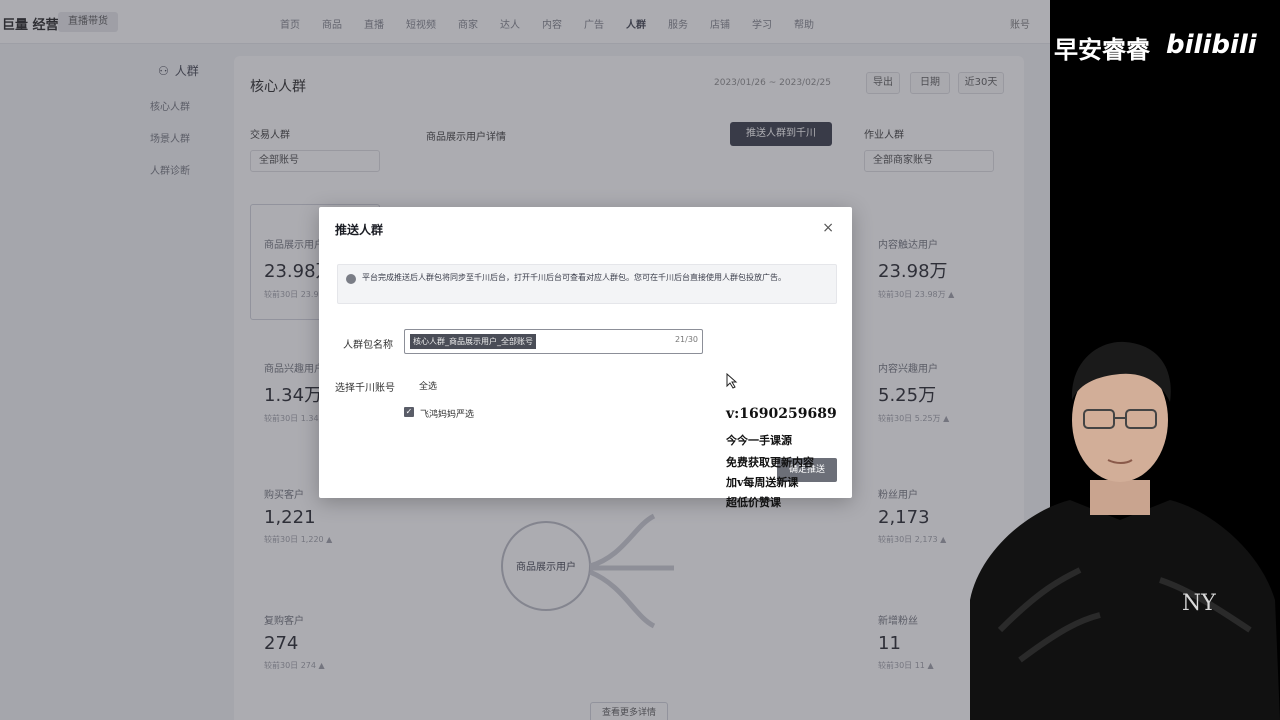 This screenshot has height=720, width=1280. I want to click on char-counter: 21/30, so click(686, 339).